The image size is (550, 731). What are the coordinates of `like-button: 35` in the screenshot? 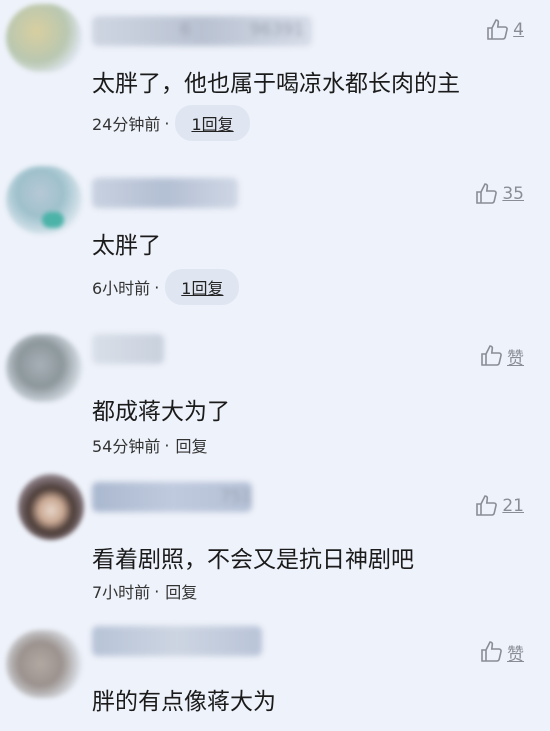 It's located at (499, 194).